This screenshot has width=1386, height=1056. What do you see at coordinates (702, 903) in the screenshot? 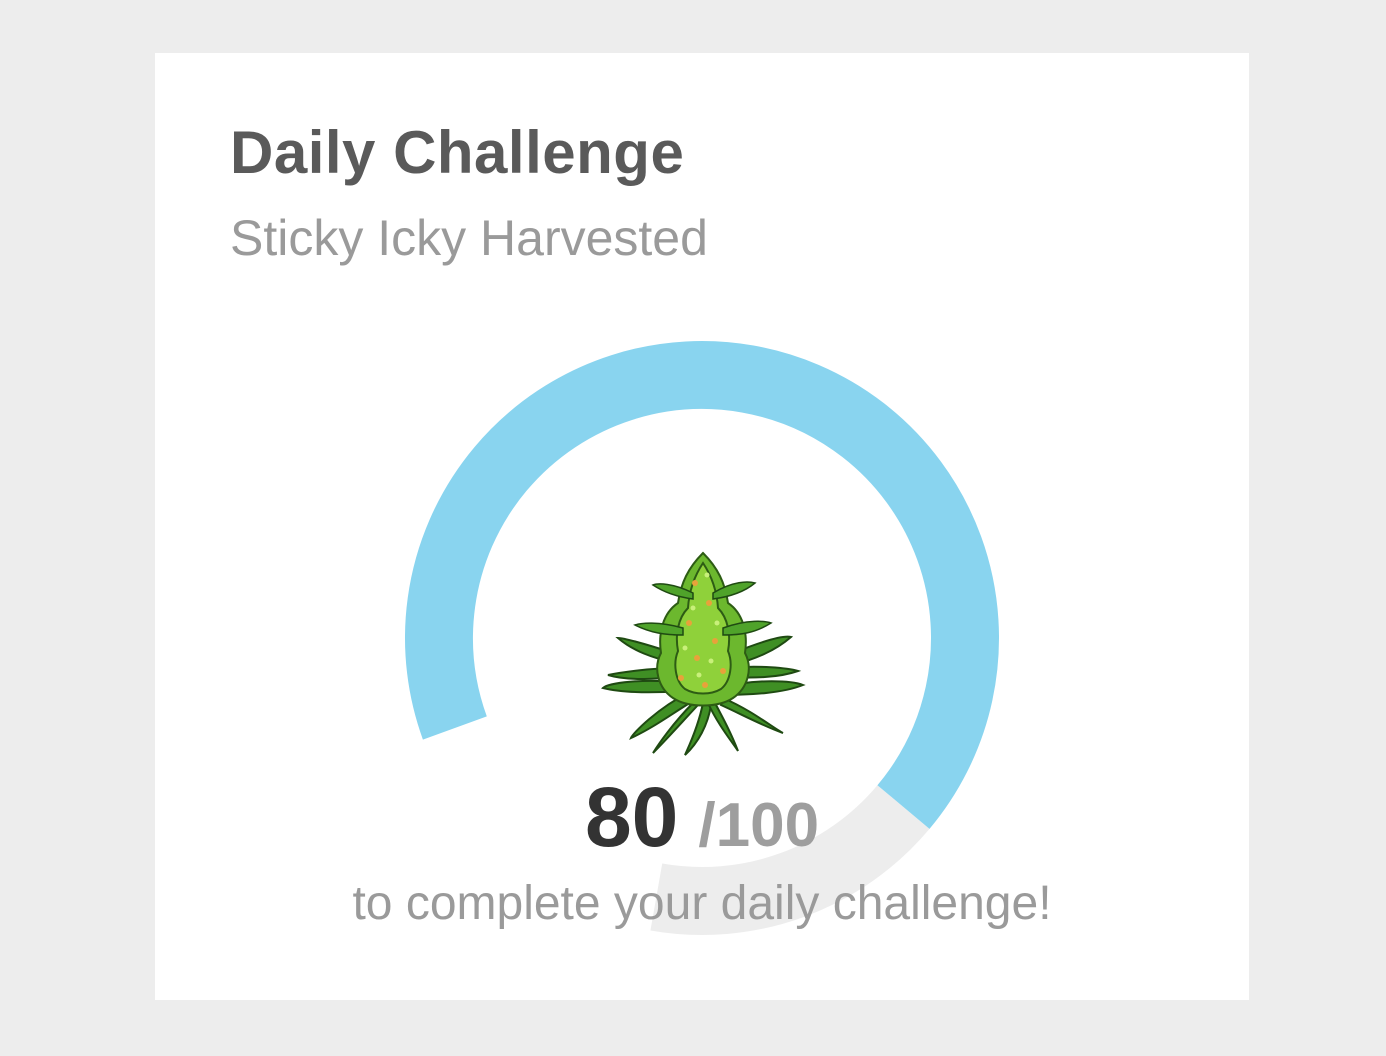
I see `challenge-caption: to complete your daily challenge!` at bounding box center [702, 903].